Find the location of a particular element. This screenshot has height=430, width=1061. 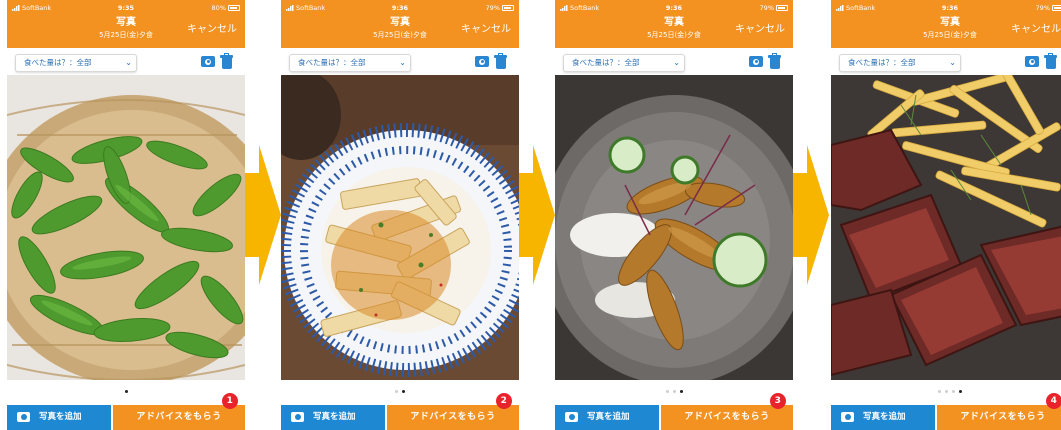

bottom-bar: 写真を追加 アドバイスをもらう 4 is located at coordinates (946, 411).